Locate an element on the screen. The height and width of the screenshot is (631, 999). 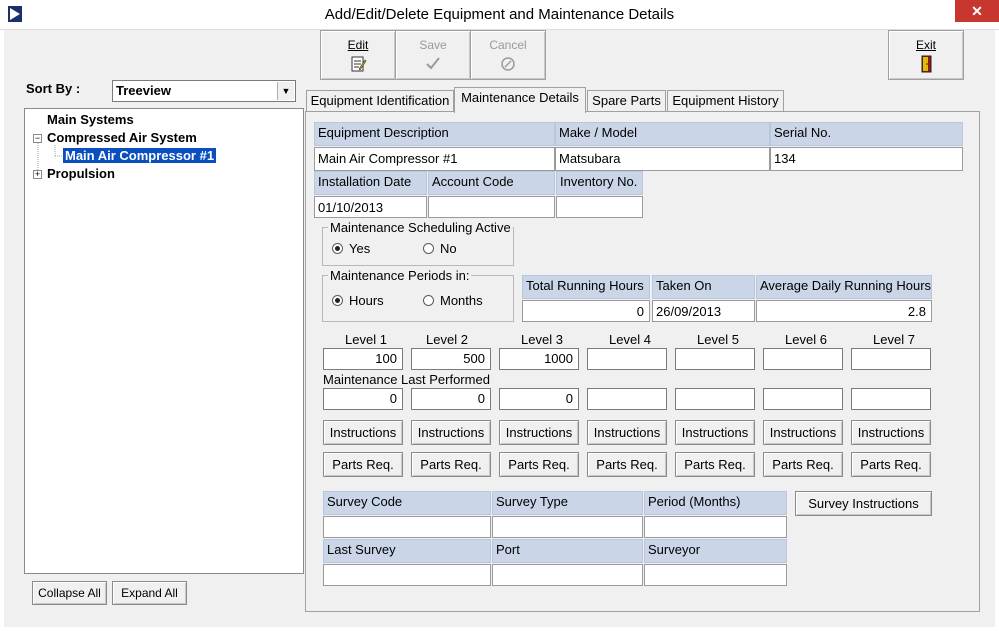
total-running-hours-field: 0 is located at coordinates (586, 311).